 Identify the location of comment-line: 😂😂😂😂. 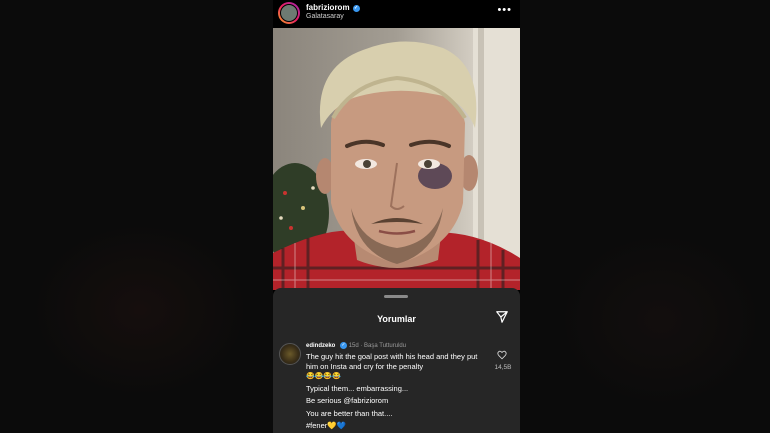
(323, 376).